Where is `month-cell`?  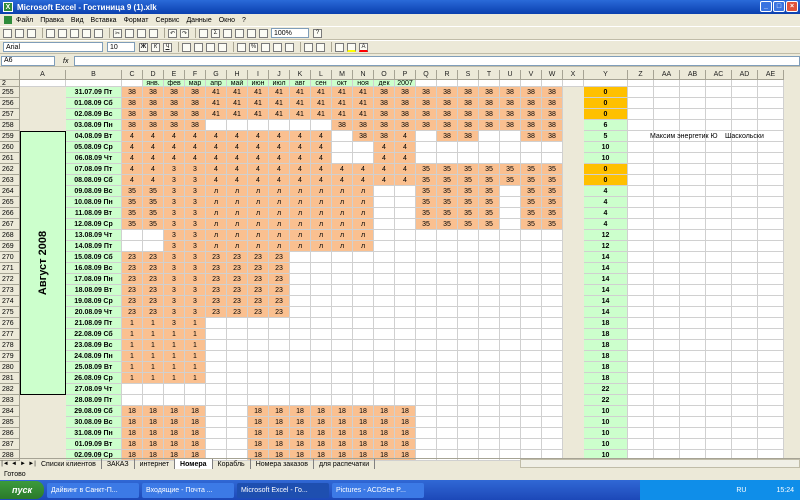 month-cell is located at coordinates (43, 83).